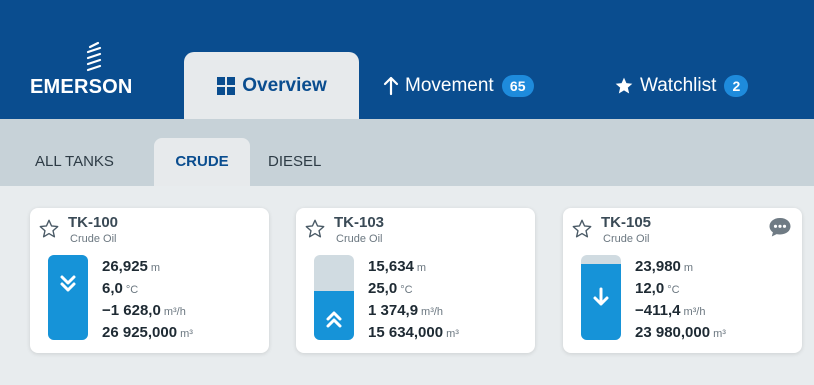  What do you see at coordinates (284, 85) in the screenshot?
I see `tab-overview-label: Overview` at bounding box center [284, 85].